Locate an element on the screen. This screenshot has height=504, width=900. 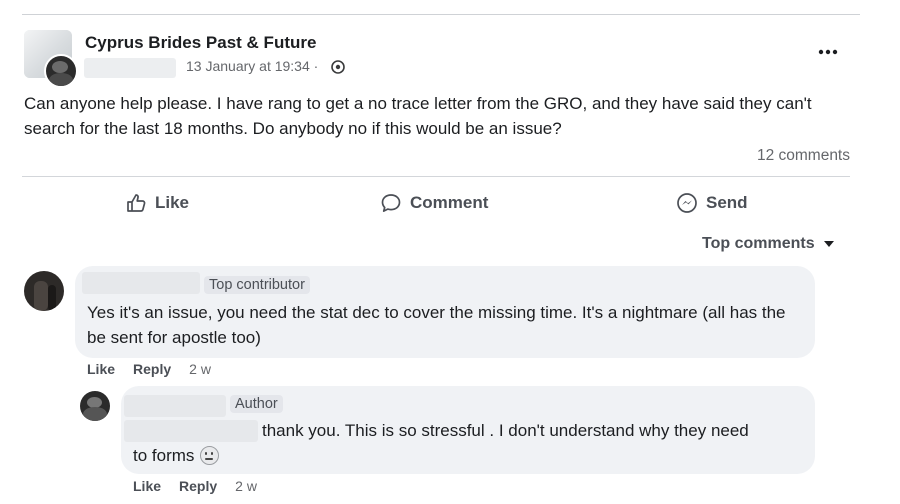
like-label: Like is located at coordinates (172, 202).